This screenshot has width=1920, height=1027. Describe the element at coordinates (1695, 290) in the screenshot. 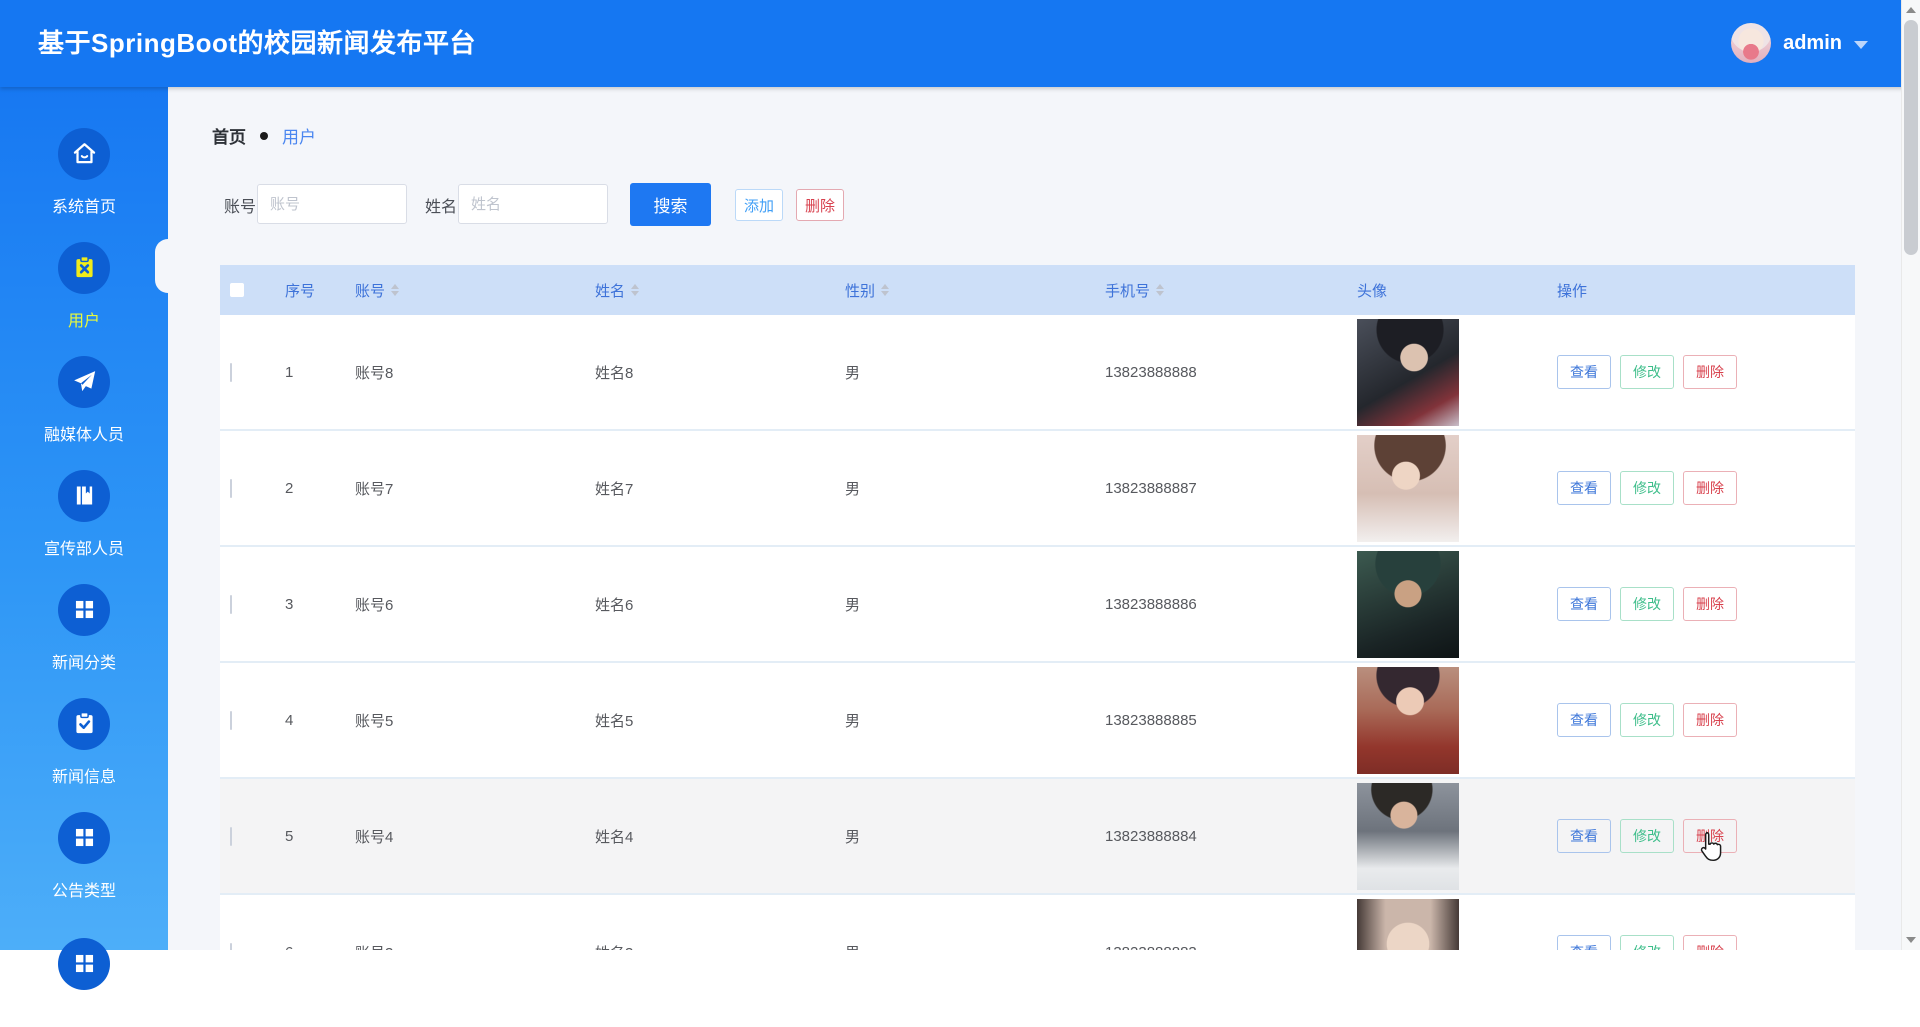

I see `column-header-actions: 操作` at that location.